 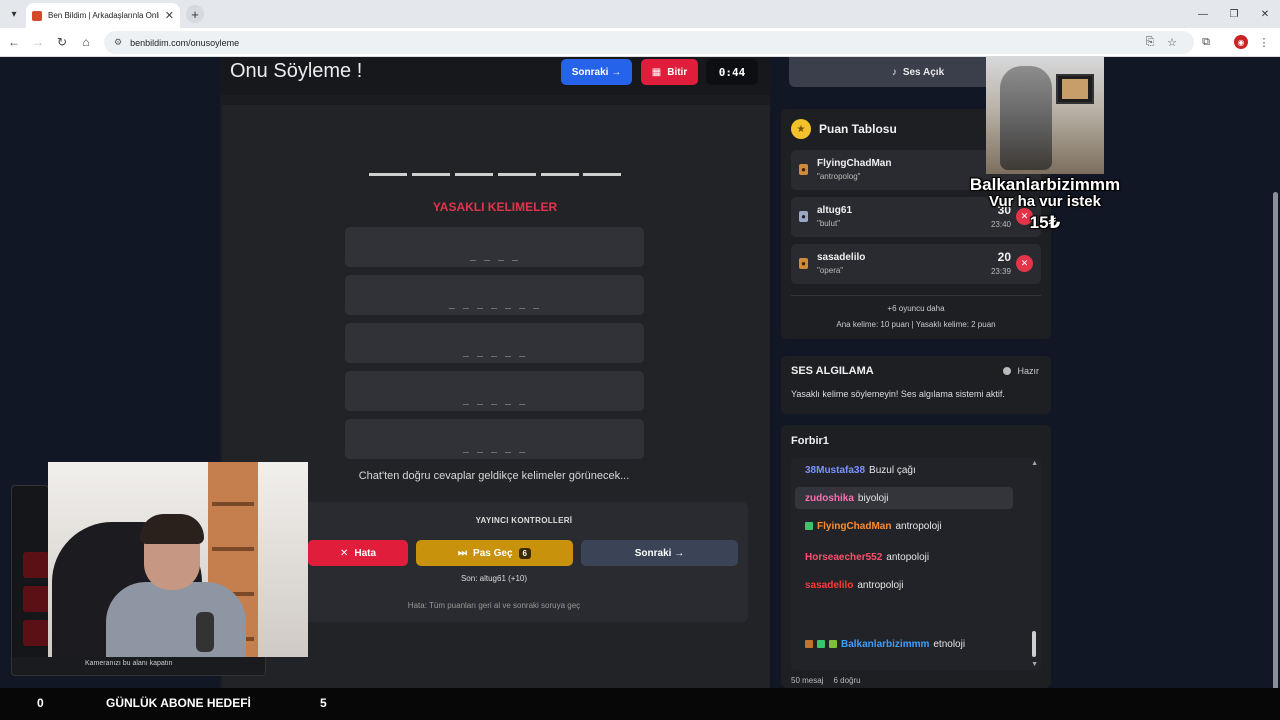 I want to click on chat-message: sasadelilo antropoloji, so click(x=849, y=585).